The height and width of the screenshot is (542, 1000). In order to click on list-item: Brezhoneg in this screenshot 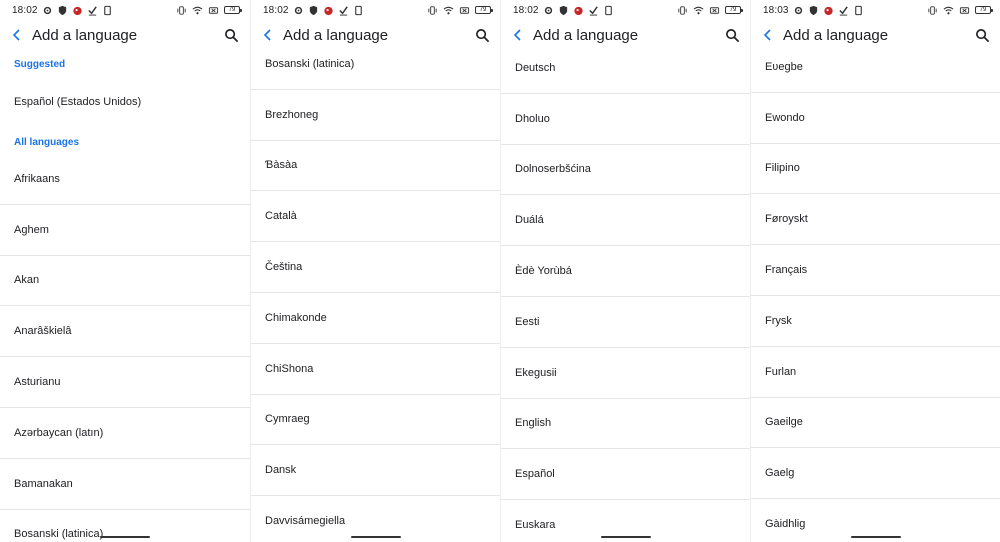, I will do `click(375, 115)`.